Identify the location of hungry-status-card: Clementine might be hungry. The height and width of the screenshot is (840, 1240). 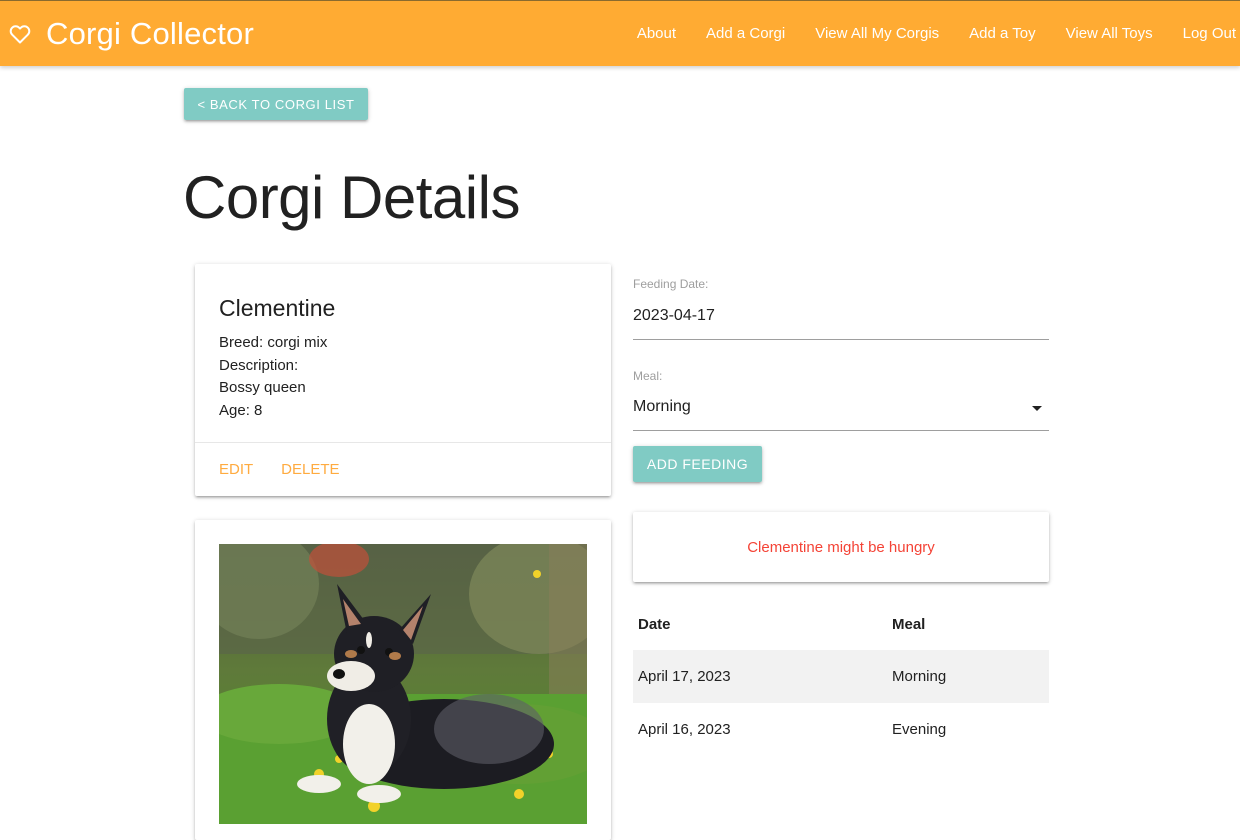
(841, 547).